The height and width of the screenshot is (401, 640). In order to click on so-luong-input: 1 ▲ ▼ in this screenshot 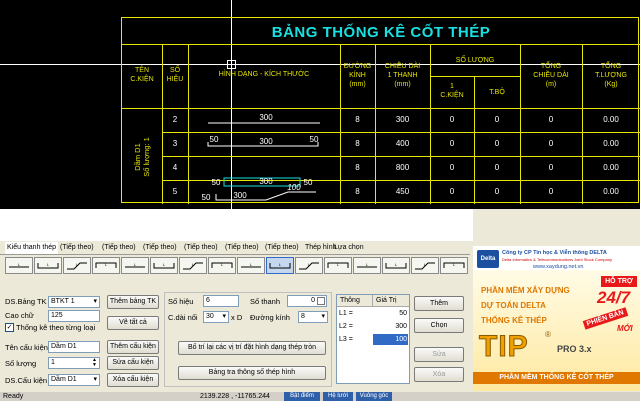, I will do `click(74, 363)`.